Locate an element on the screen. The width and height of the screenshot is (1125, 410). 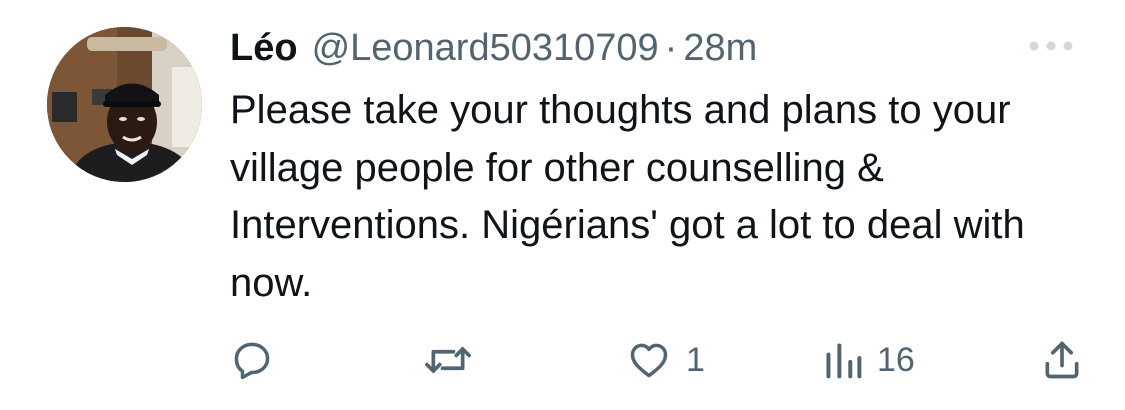
reply-icon is located at coordinates (252, 361).